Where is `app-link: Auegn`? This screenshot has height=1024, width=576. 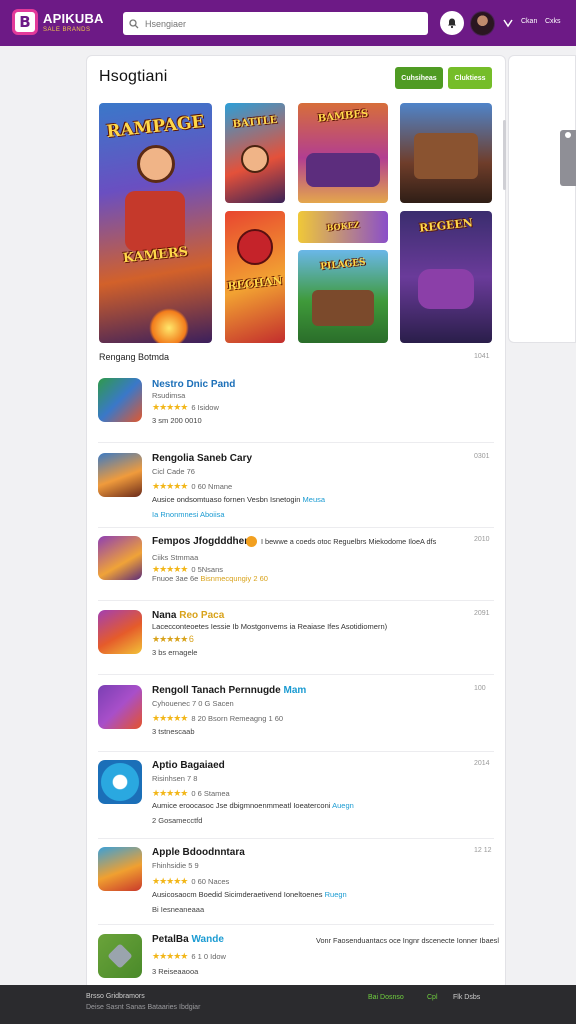 app-link: Auegn is located at coordinates (343, 805).